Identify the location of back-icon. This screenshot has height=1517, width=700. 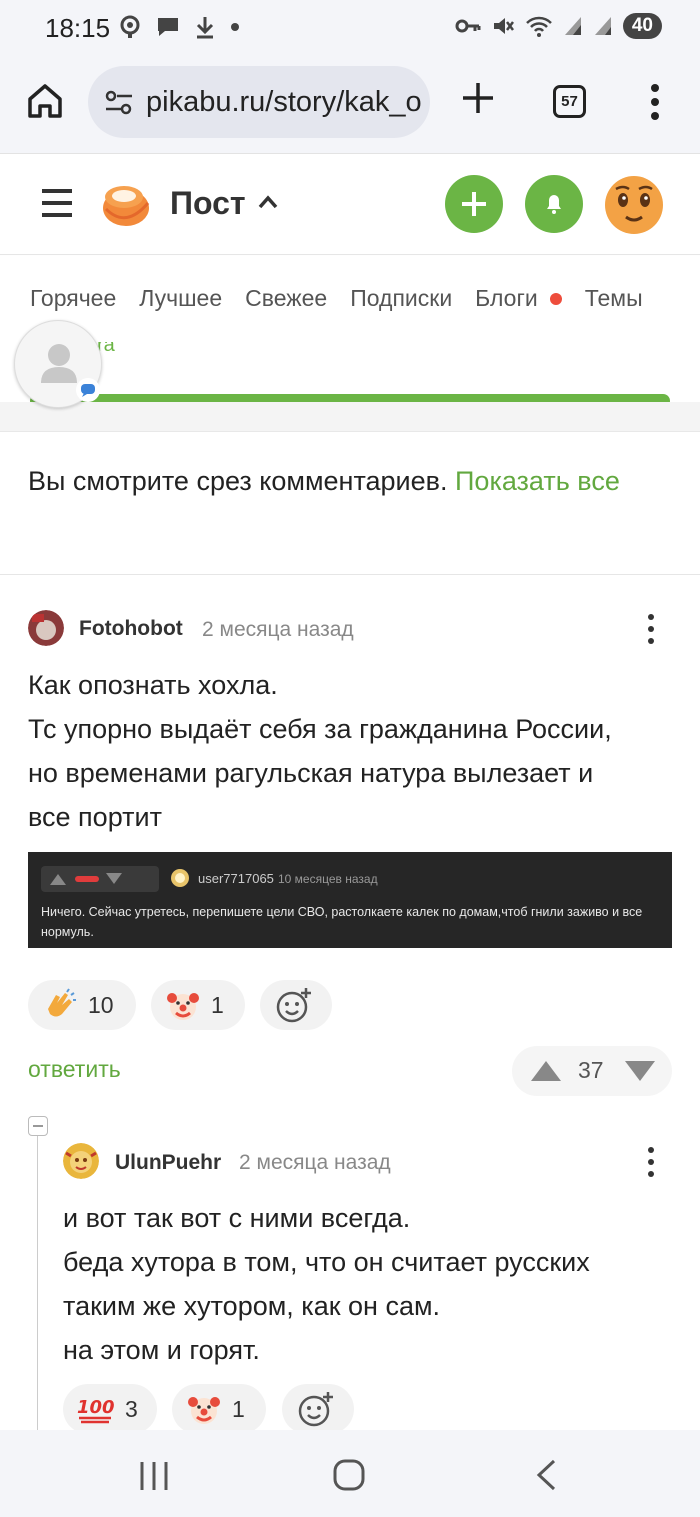
(546, 1475).